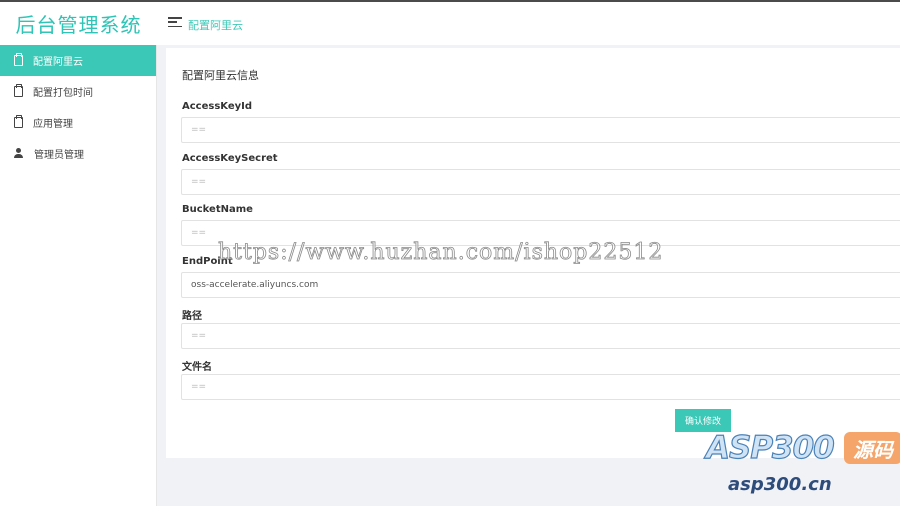  I want to click on sidebar-item-admin-management: 管理员管理, so click(78, 153).